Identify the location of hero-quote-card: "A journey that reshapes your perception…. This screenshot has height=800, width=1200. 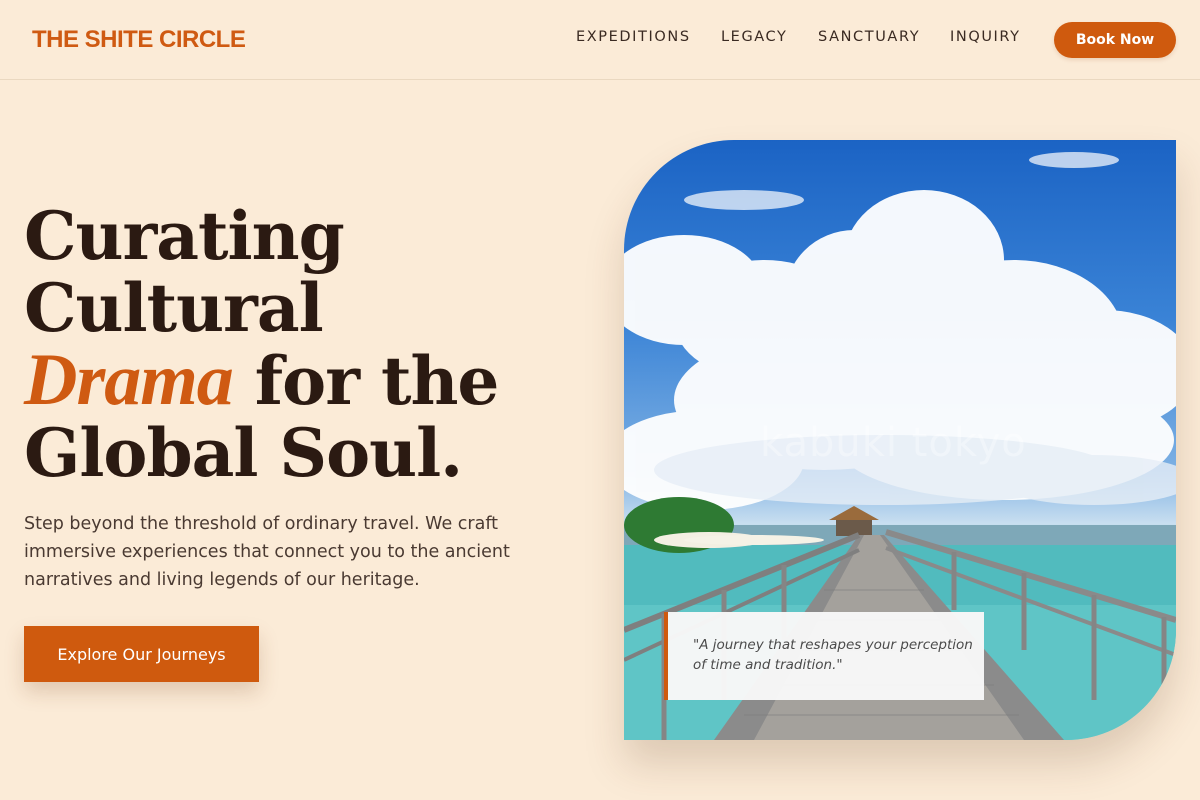
(824, 656).